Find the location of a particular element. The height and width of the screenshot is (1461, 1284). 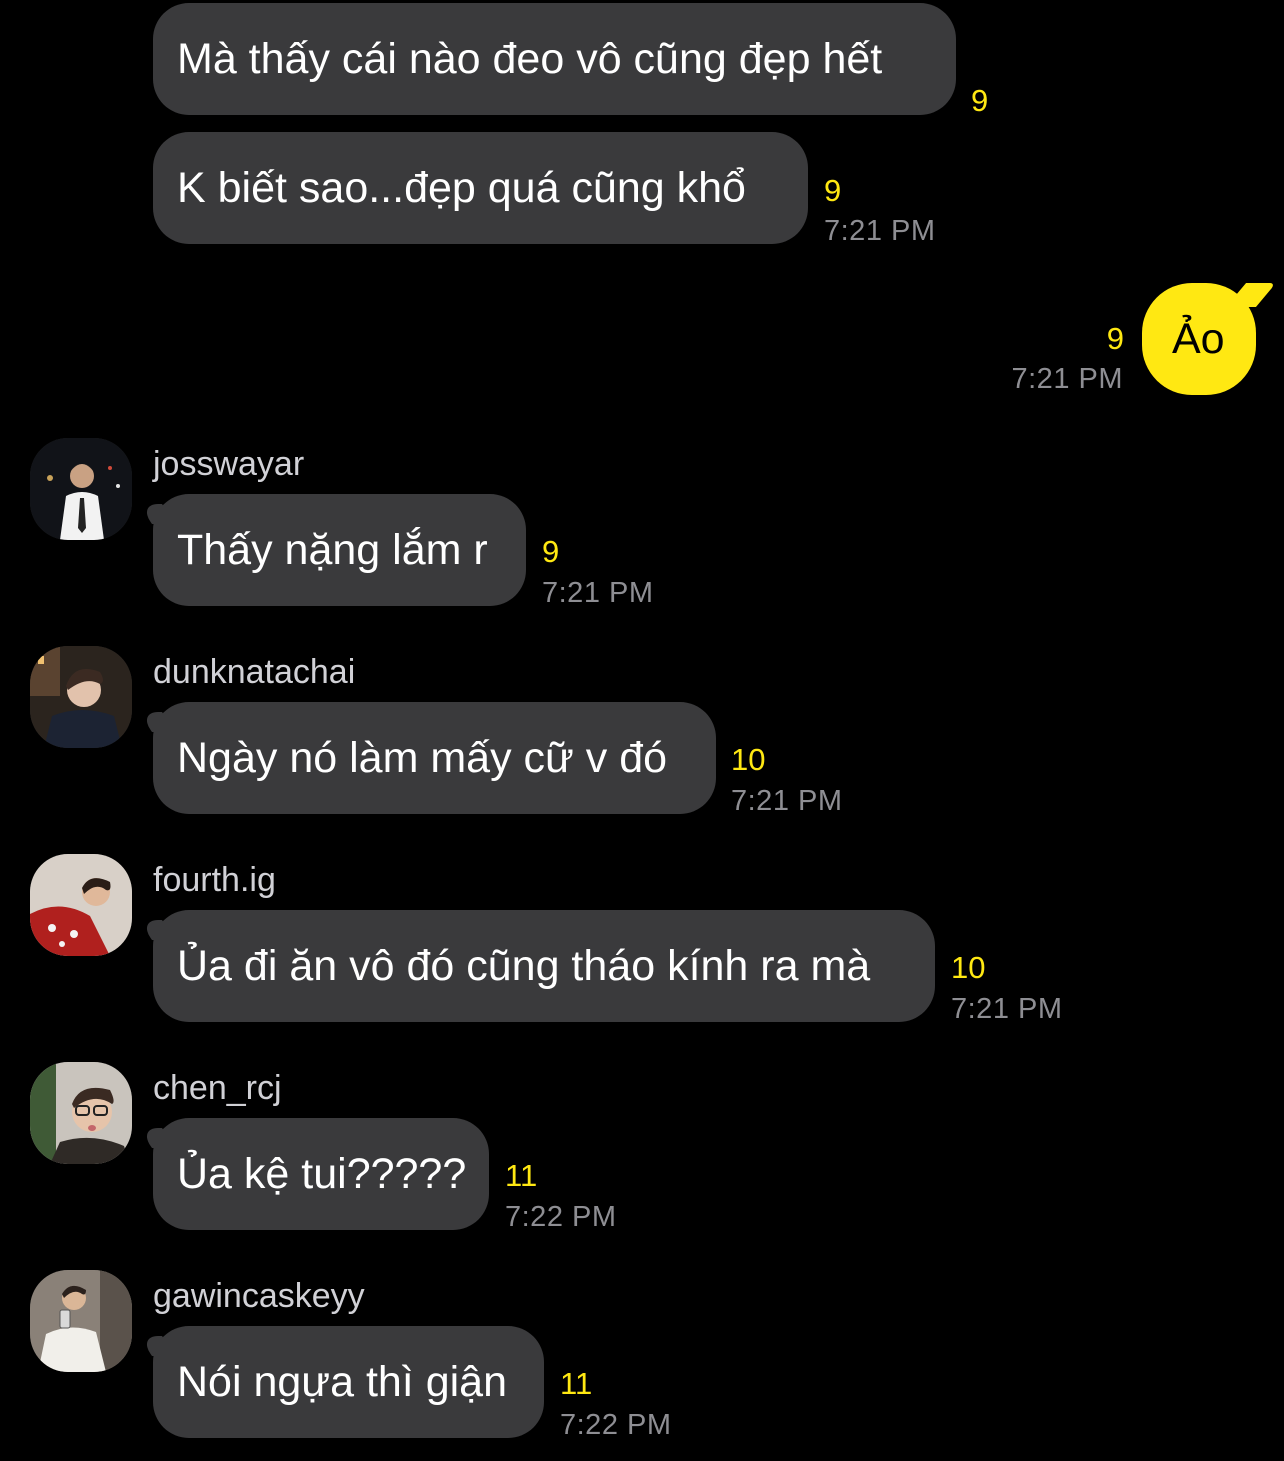

message-text: Ủa đi ăn vô đó cũng tháo kính ra mà is located at coordinates (524, 966).